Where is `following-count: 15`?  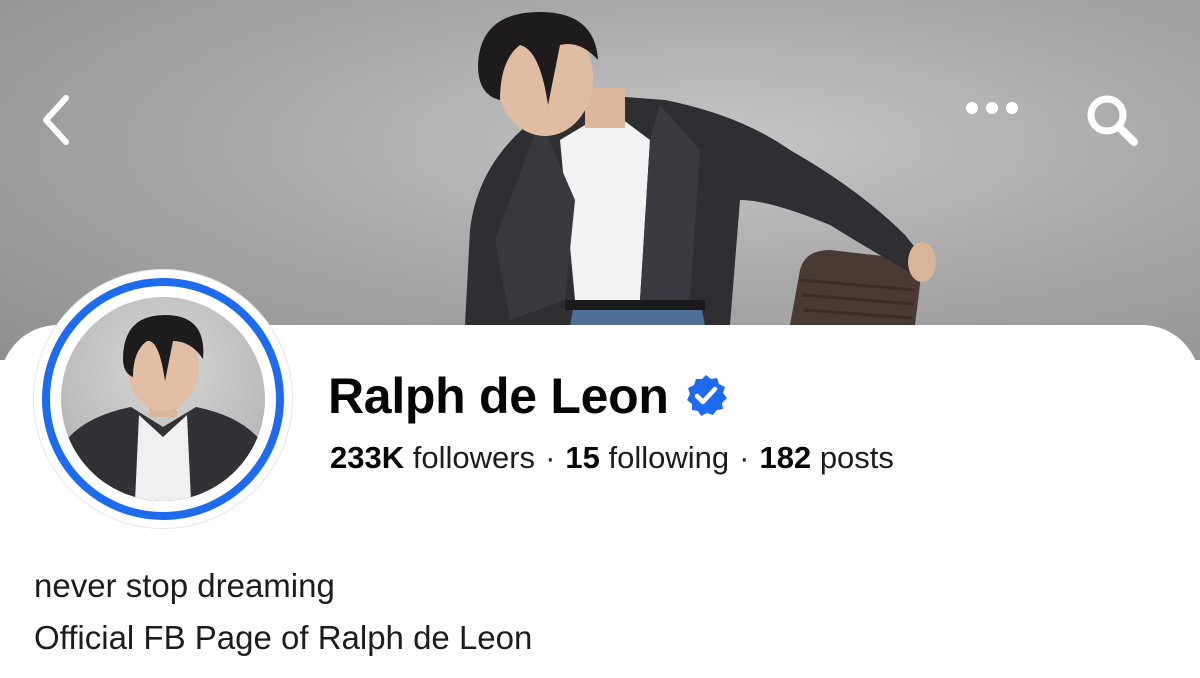 following-count: 15 is located at coordinates (582, 457).